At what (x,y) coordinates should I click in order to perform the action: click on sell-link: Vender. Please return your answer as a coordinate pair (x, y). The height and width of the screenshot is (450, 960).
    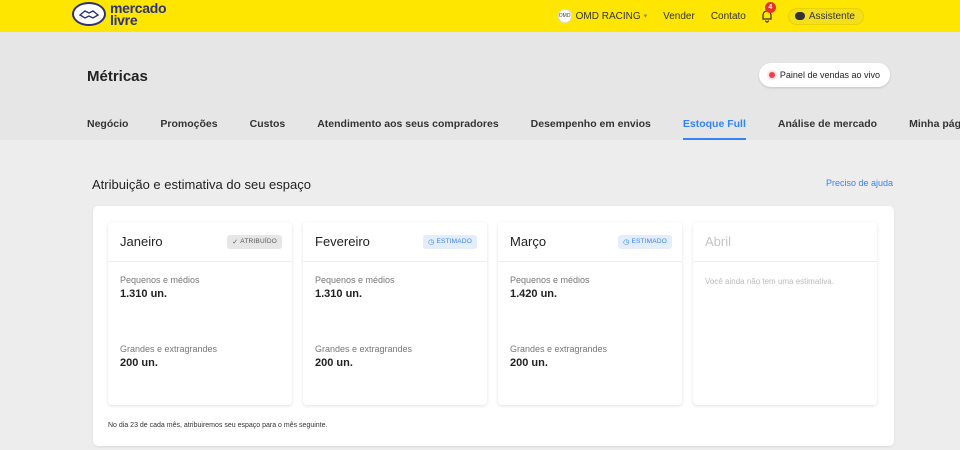
    Looking at the image, I should click on (679, 16).